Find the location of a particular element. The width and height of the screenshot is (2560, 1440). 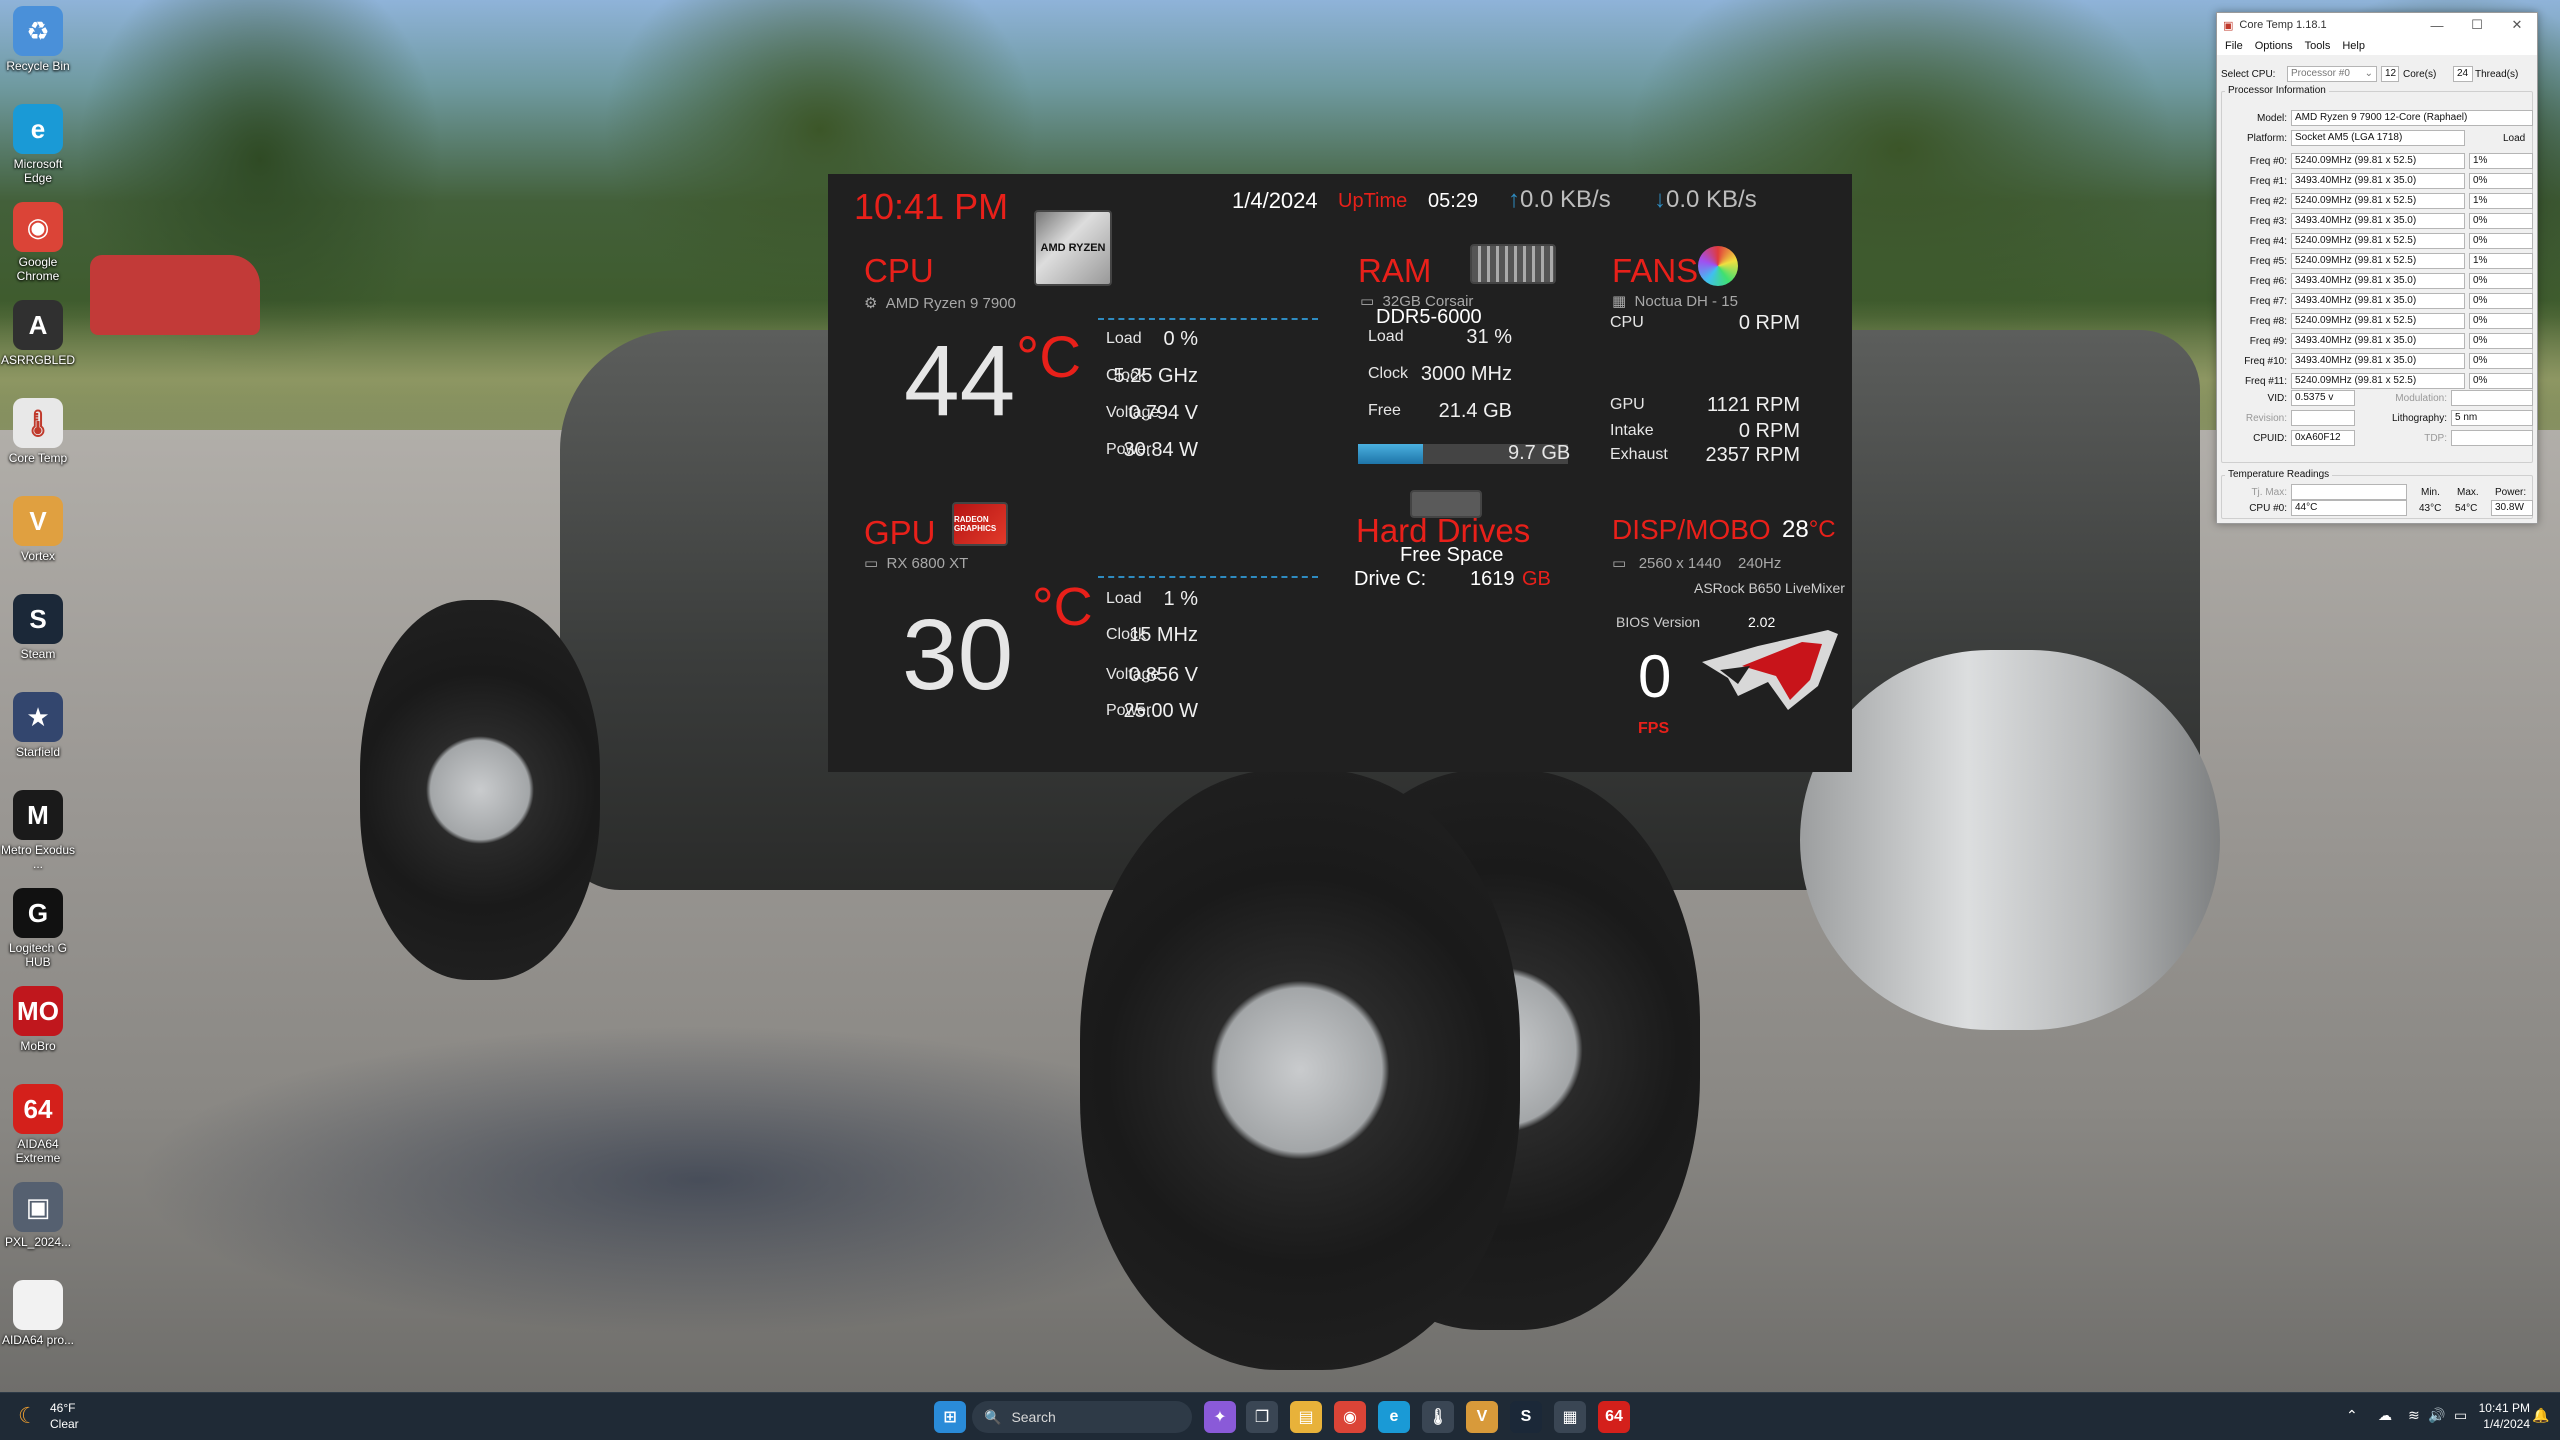

chrome-icon: ◉ is located at coordinates (38, 227).